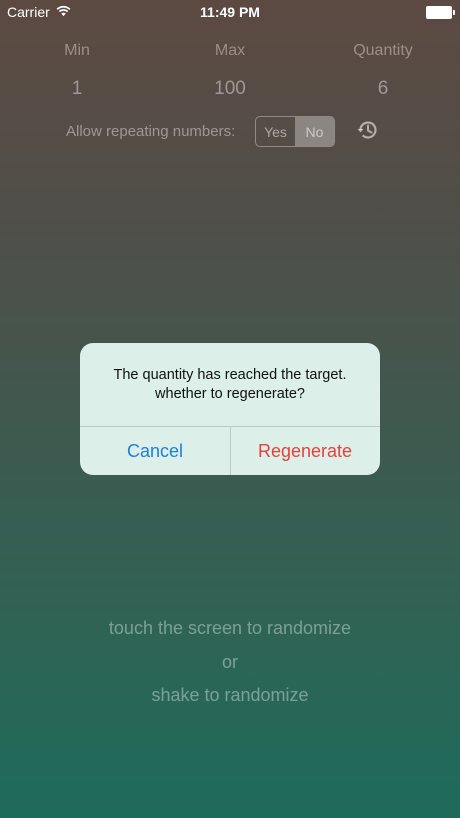 The width and height of the screenshot is (460, 818). What do you see at coordinates (305, 451) in the screenshot?
I see `regenerate-button: Regenerate` at bounding box center [305, 451].